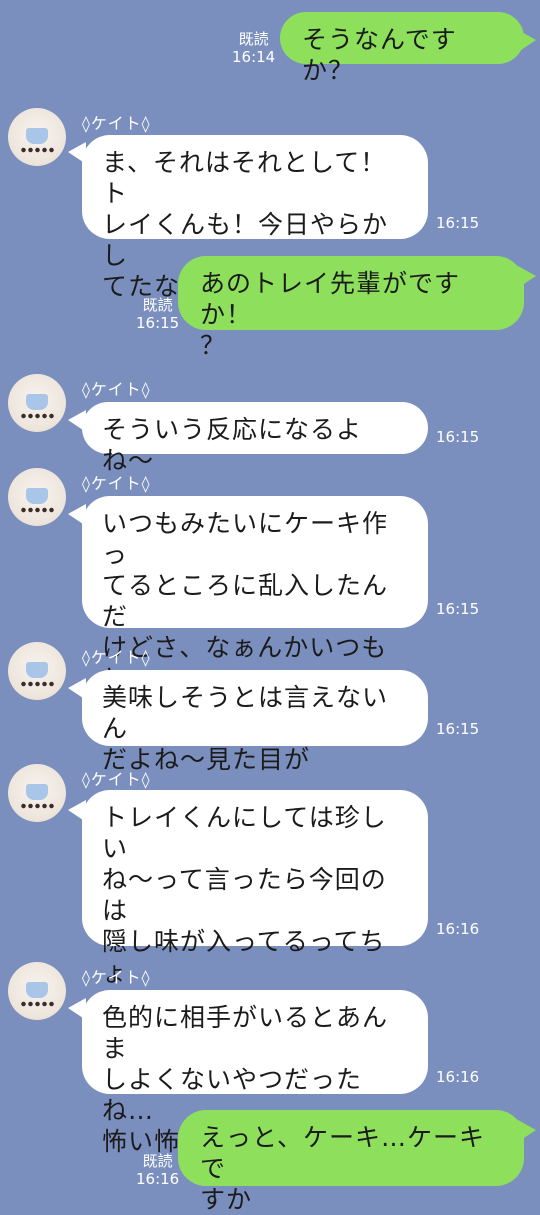  Describe the element at coordinates (255, 438) in the screenshot. I see `message-bubble-incoming: そういう反応になるよね〜` at that location.